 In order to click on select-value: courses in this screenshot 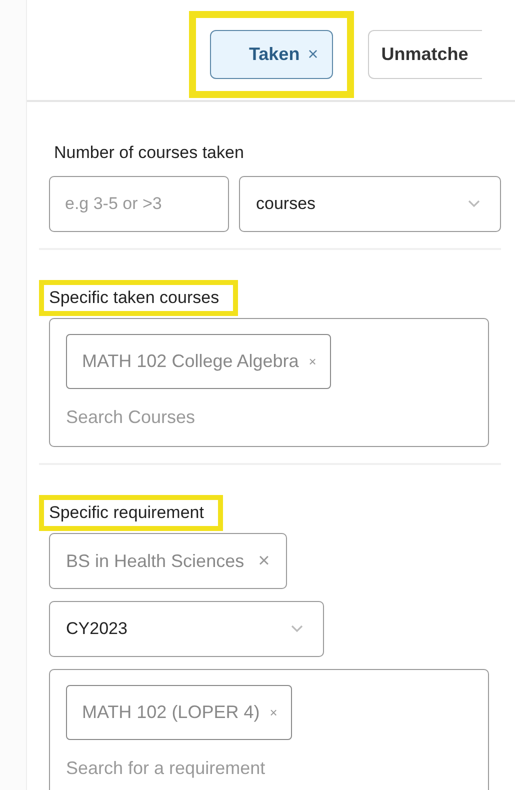, I will do `click(286, 204)`.